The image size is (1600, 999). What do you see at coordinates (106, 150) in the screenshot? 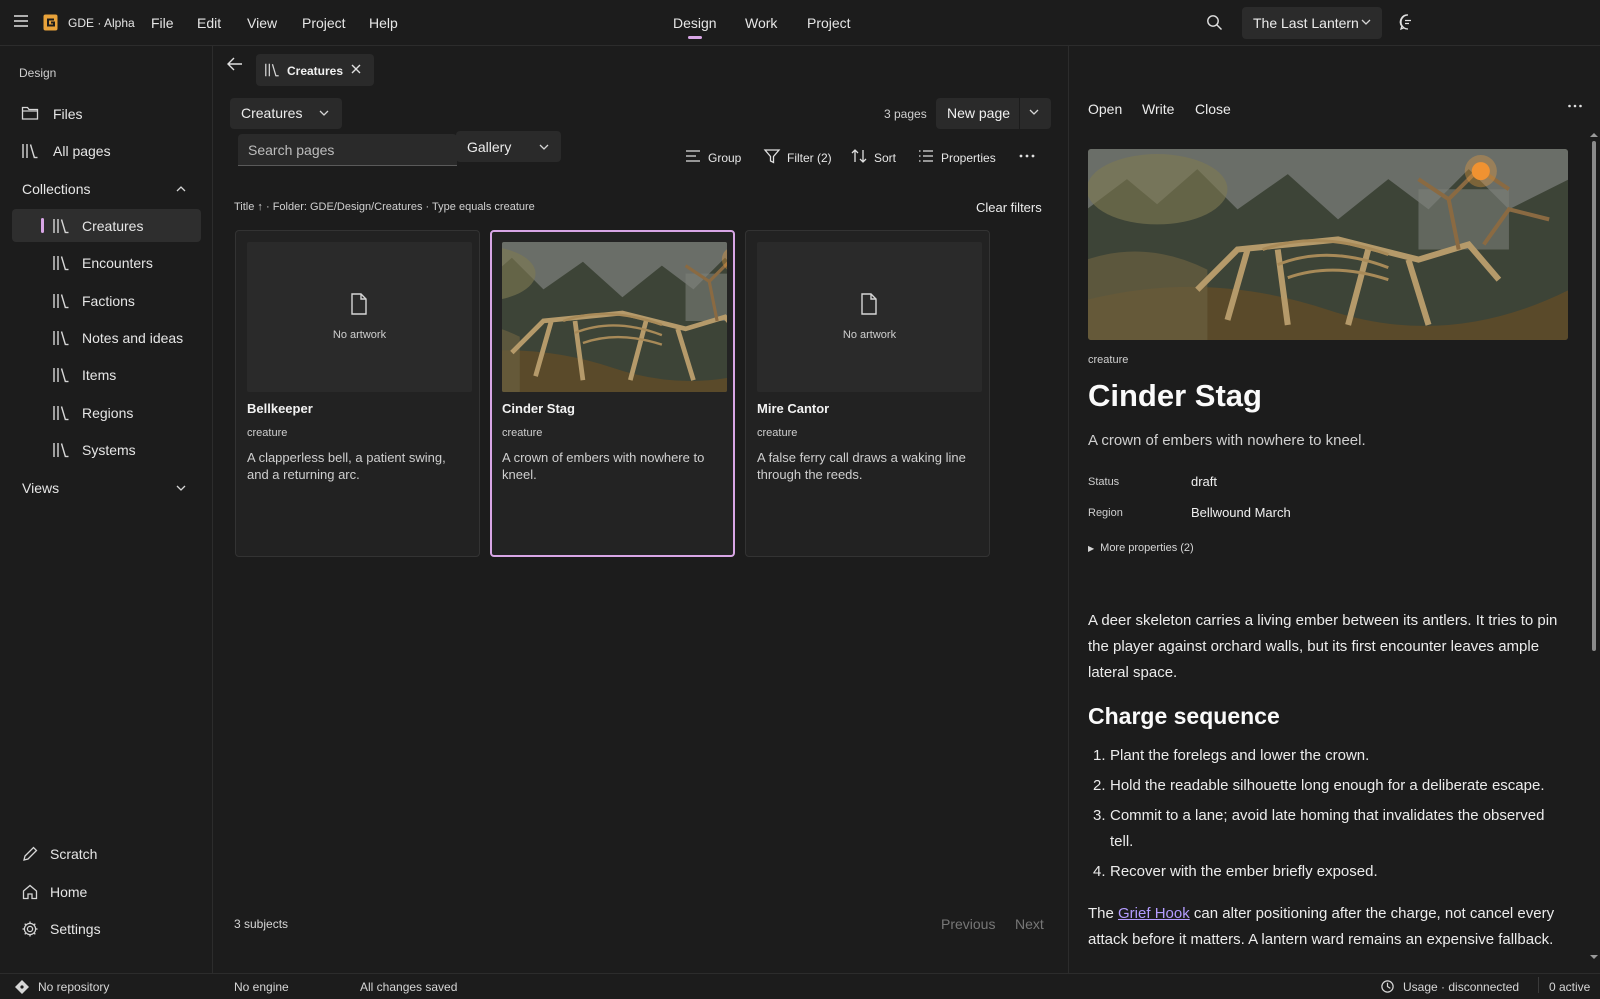
I see `sidebar-item-all-pages: All pages` at bounding box center [106, 150].